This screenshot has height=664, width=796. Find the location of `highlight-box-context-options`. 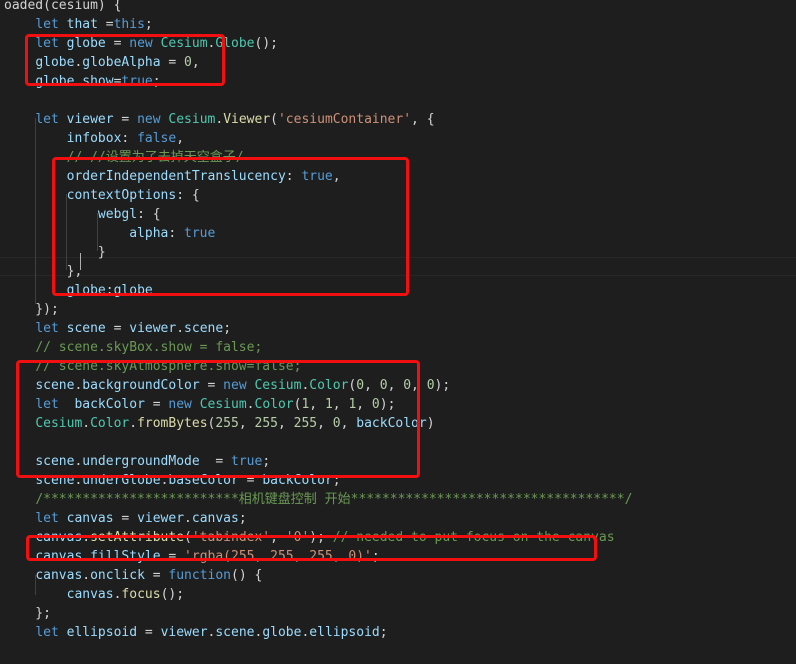

highlight-box-context-options is located at coordinates (230, 226).